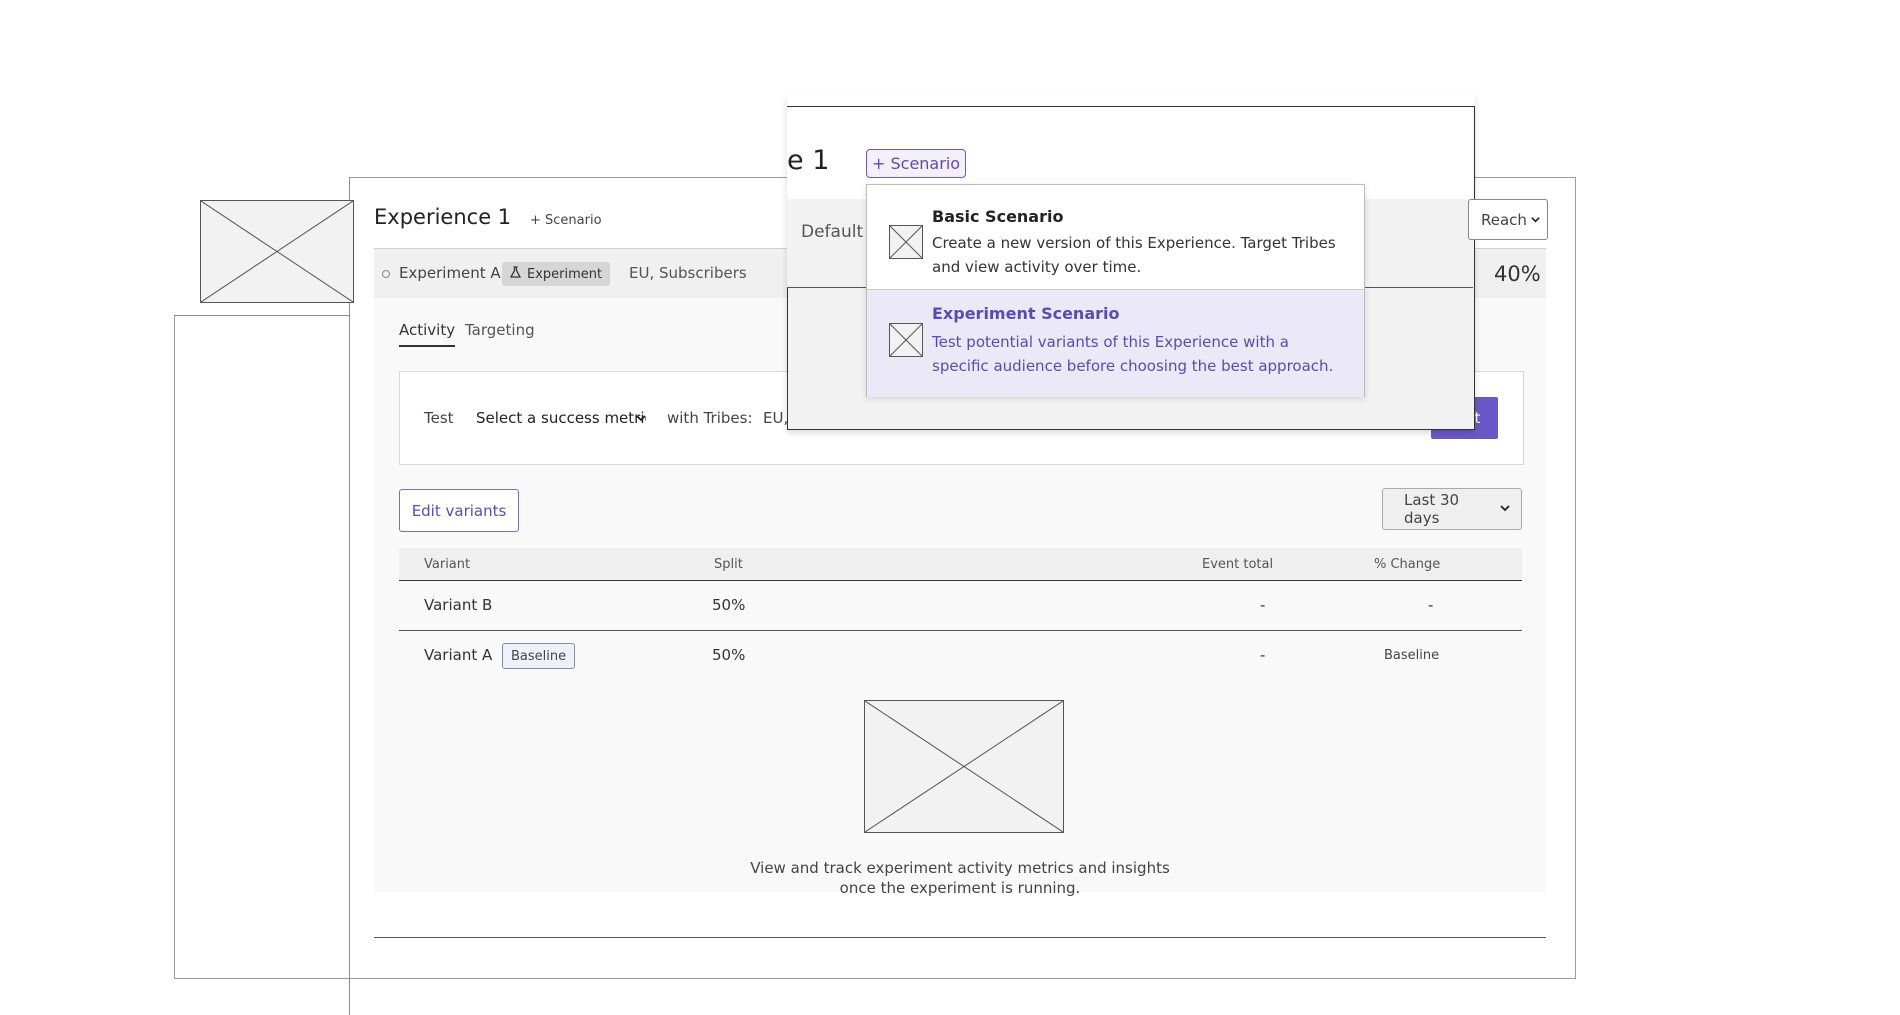 Image resolution: width=1900 pixels, height=1015 pixels. Describe the element at coordinates (515, 274) in the screenshot. I see `flask-icon` at that location.